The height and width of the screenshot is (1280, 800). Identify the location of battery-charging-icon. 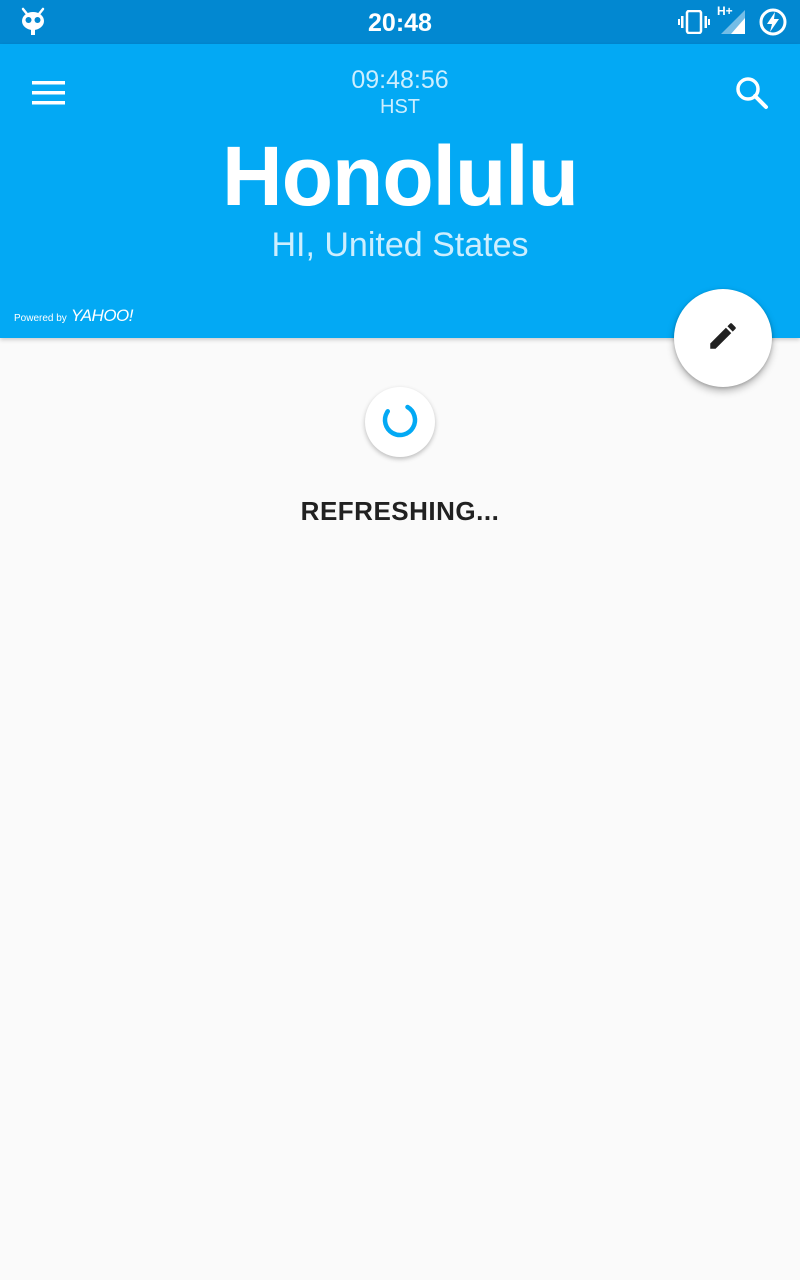
(773, 24).